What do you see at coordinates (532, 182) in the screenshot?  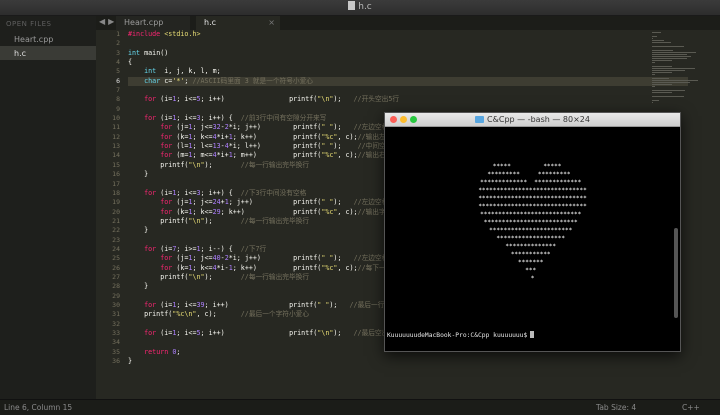 I see `heart-line: ************* *************` at bounding box center [532, 182].